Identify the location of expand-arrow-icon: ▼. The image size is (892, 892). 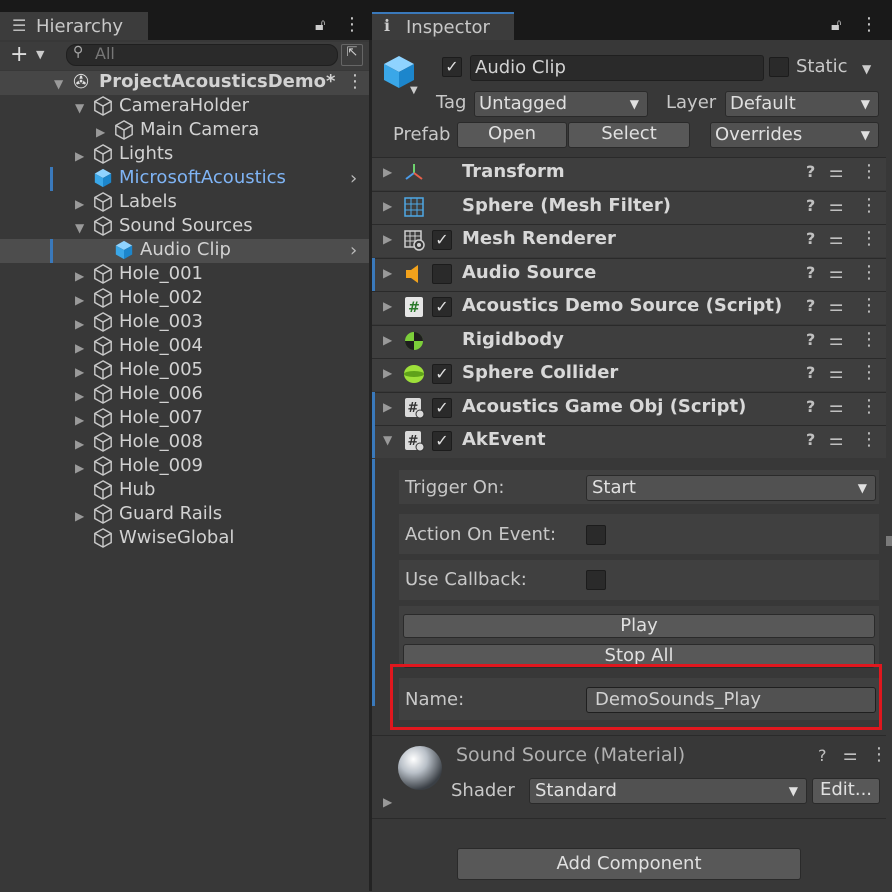
(58, 84).